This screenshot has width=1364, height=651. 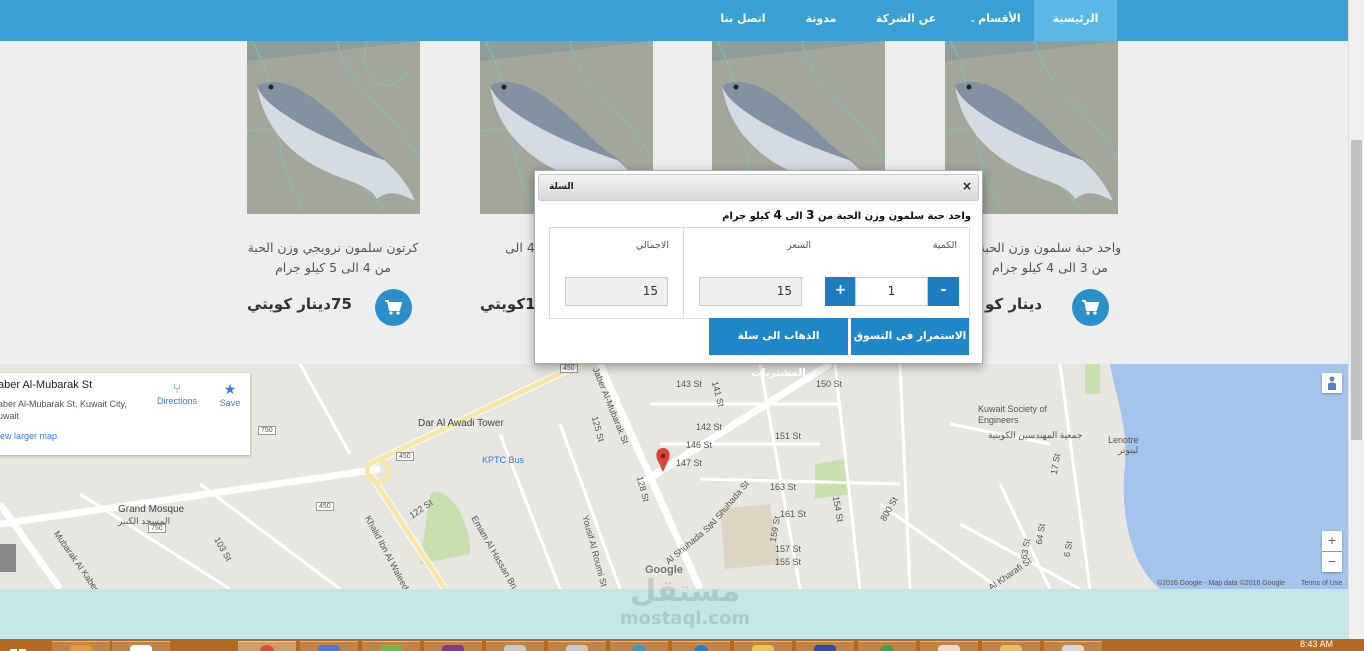 I want to click on windows-taskbar: 8:43 AM, so click(x=682, y=645).